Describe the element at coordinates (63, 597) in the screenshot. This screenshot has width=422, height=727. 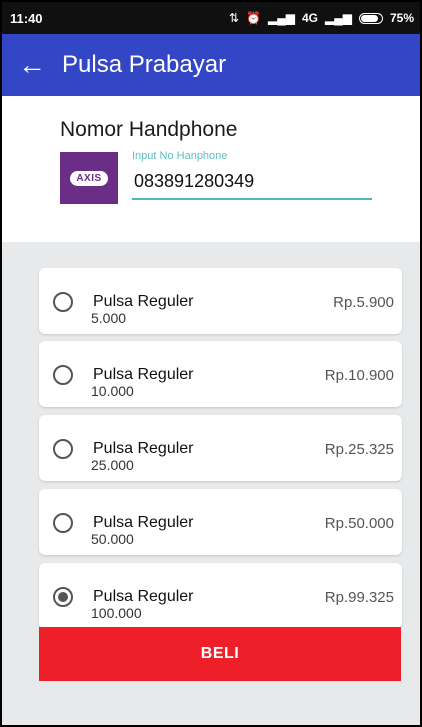
I see `radio-button-selected` at that location.